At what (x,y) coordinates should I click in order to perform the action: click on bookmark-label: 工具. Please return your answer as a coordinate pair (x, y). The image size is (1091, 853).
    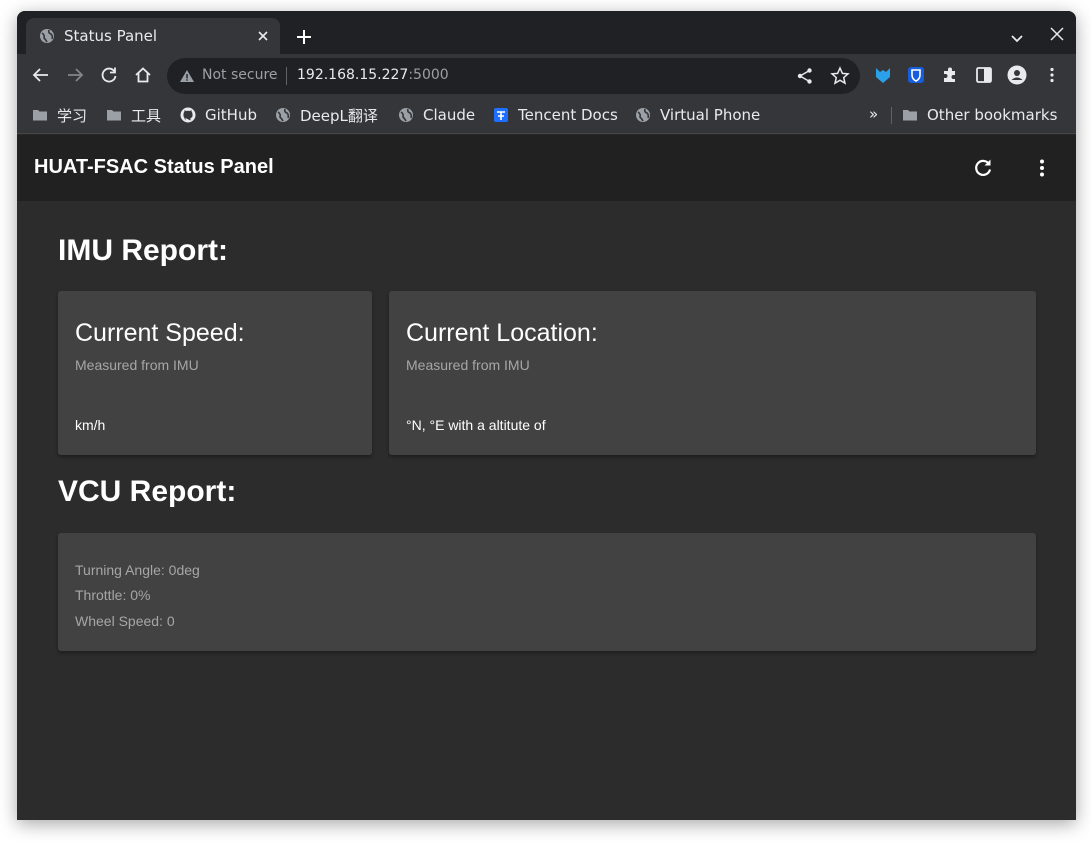
    Looking at the image, I should click on (146, 115).